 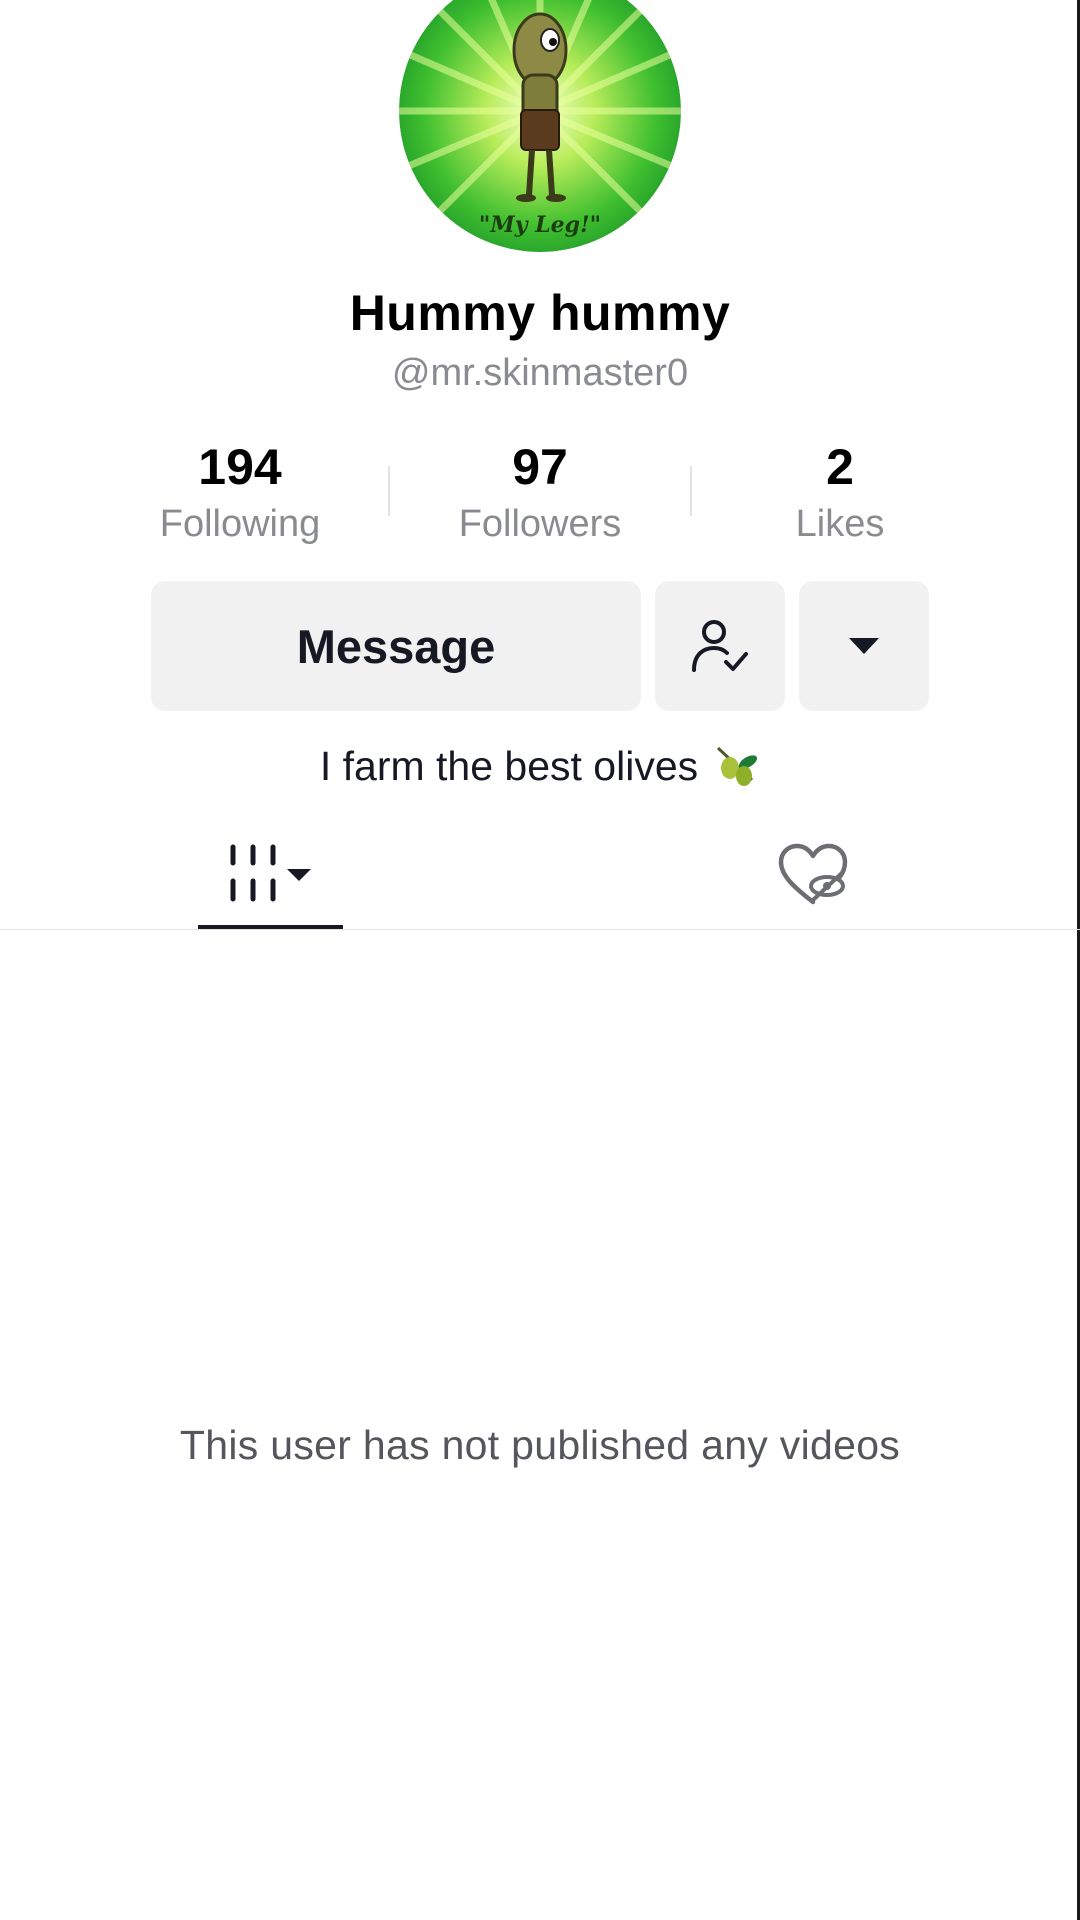 I want to click on empty-videos-message: This user has not published any videos, so click(x=540, y=1445).